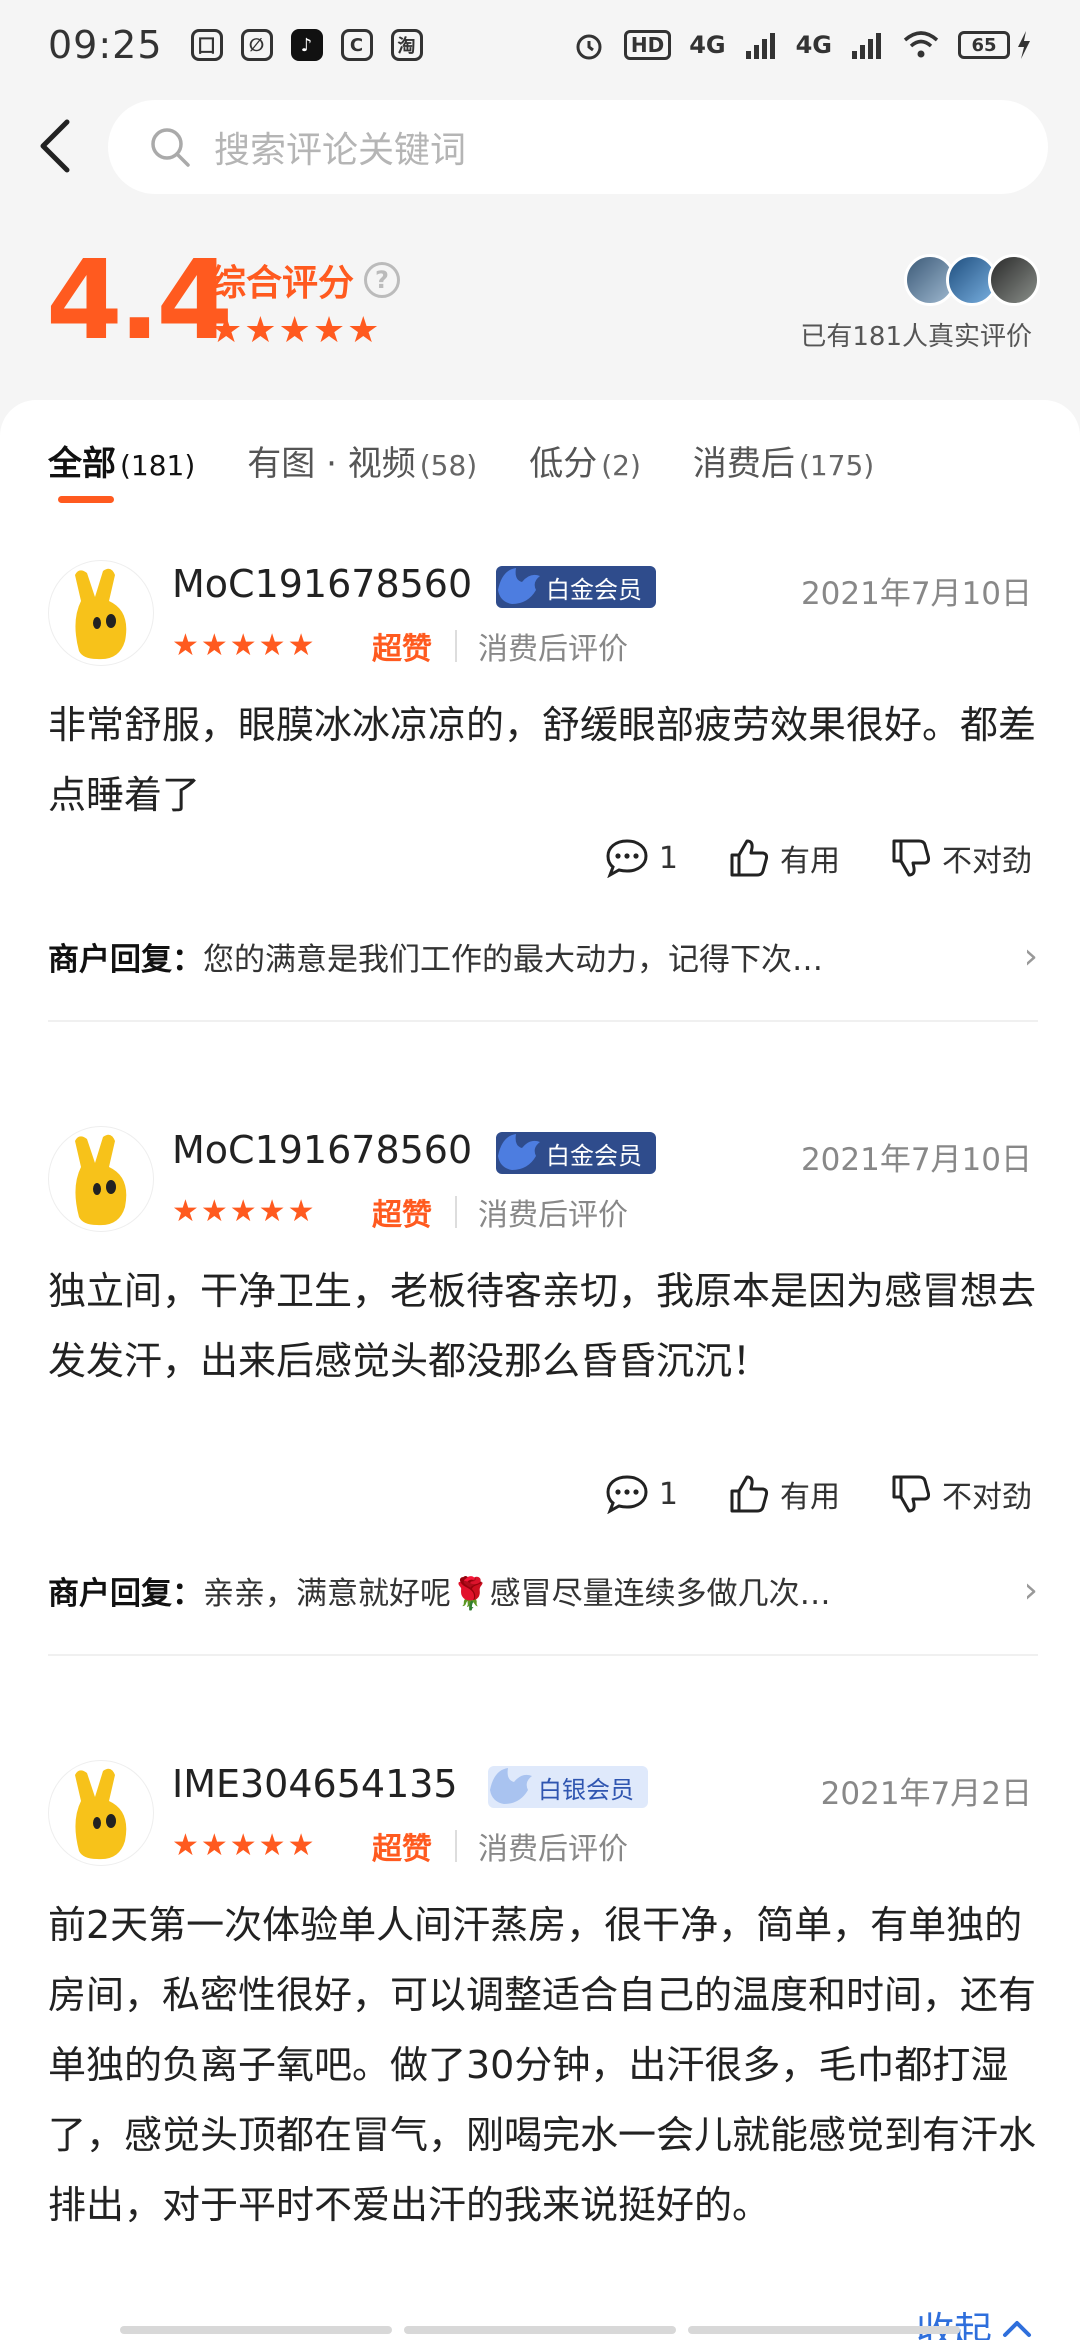 This screenshot has width=1080, height=2340. I want to click on rating-label-row: 综合评分 ?, so click(305, 280).